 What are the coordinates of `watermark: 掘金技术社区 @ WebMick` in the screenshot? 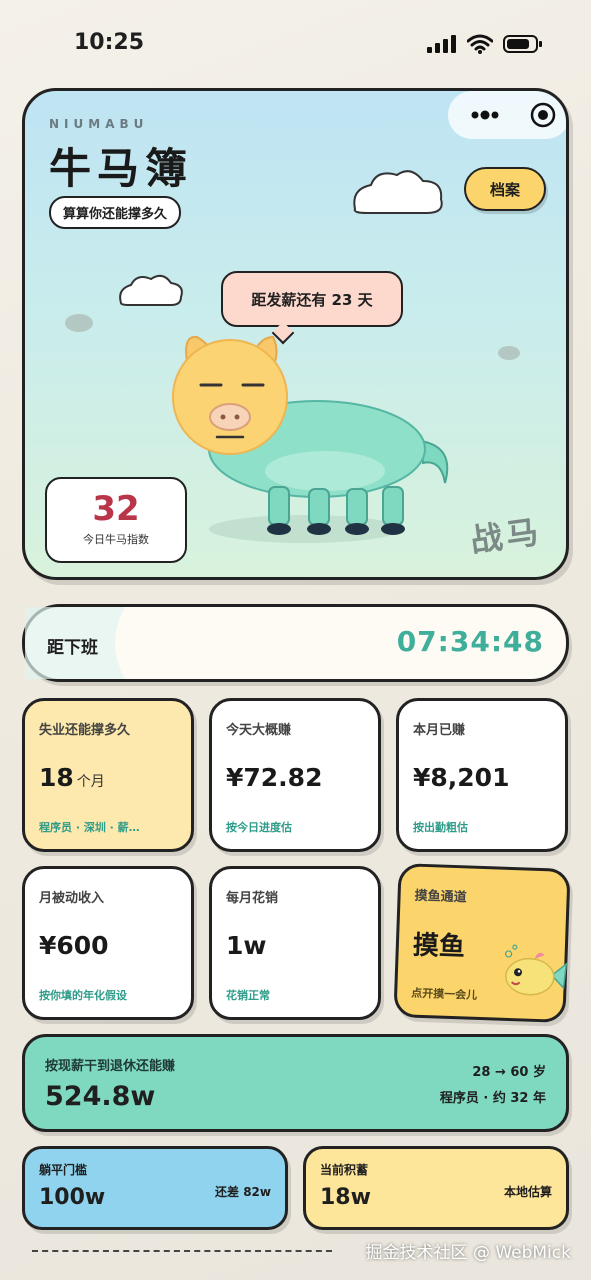 It's located at (468, 1253).